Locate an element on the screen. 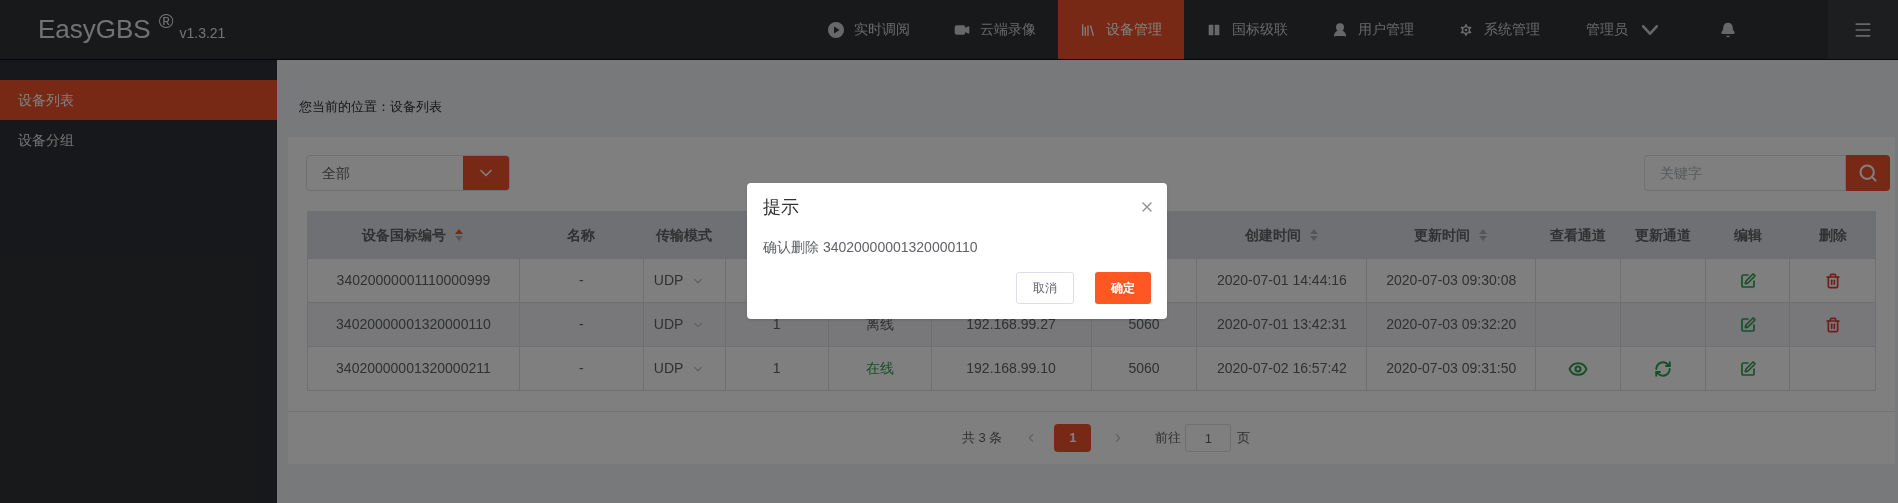  account-menu: 管理员 is located at coordinates (1622, 29).